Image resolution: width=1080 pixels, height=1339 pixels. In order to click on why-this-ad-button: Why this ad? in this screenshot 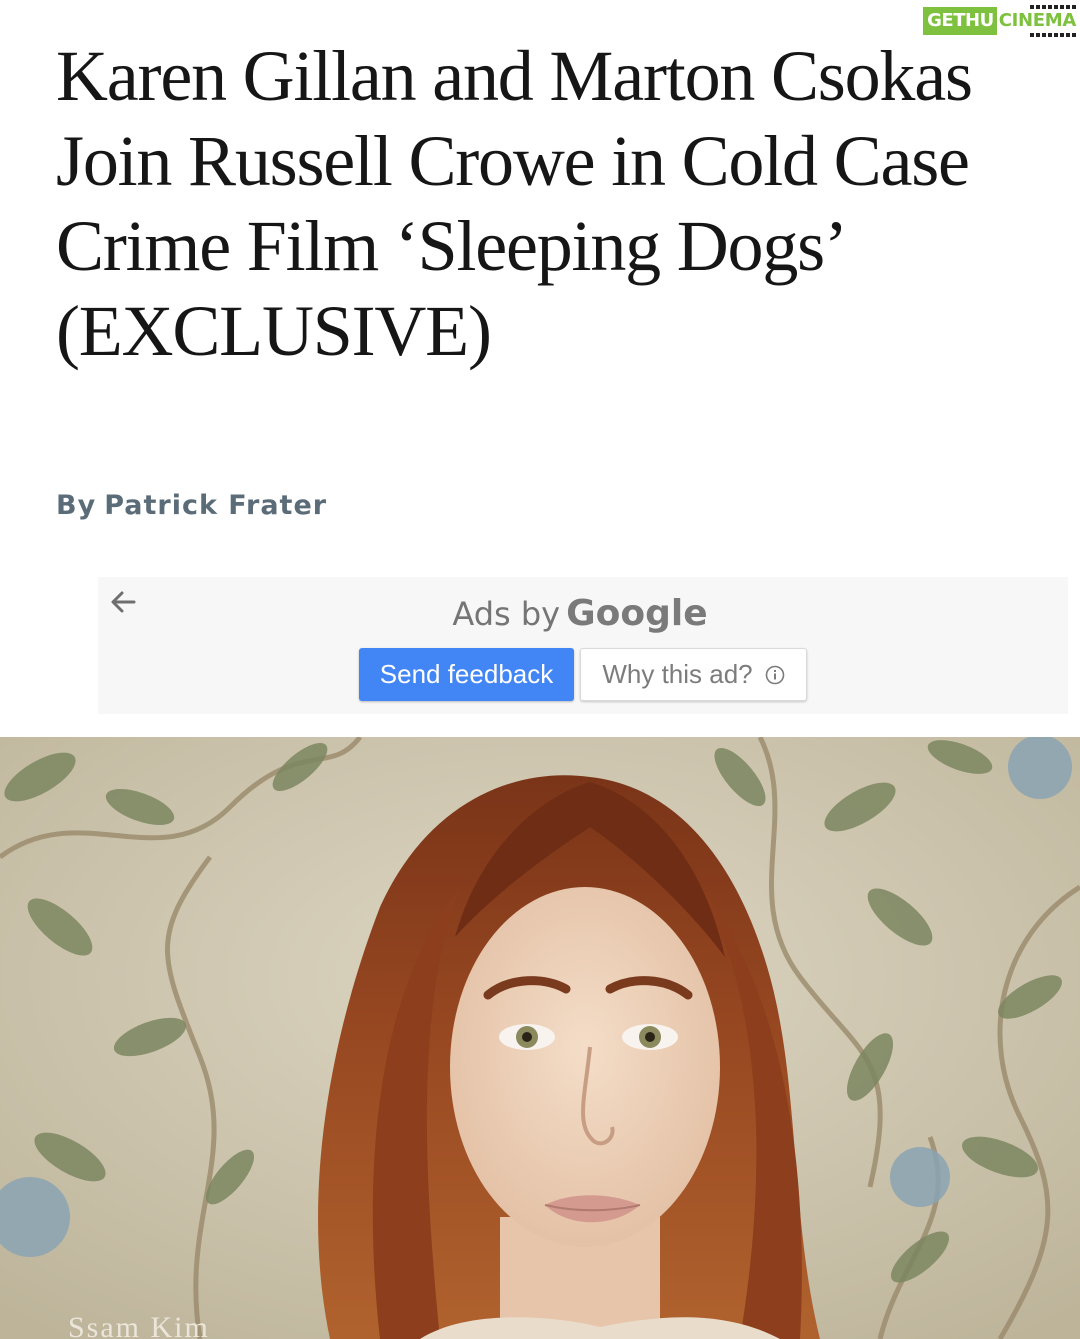, I will do `click(693, 674)`.